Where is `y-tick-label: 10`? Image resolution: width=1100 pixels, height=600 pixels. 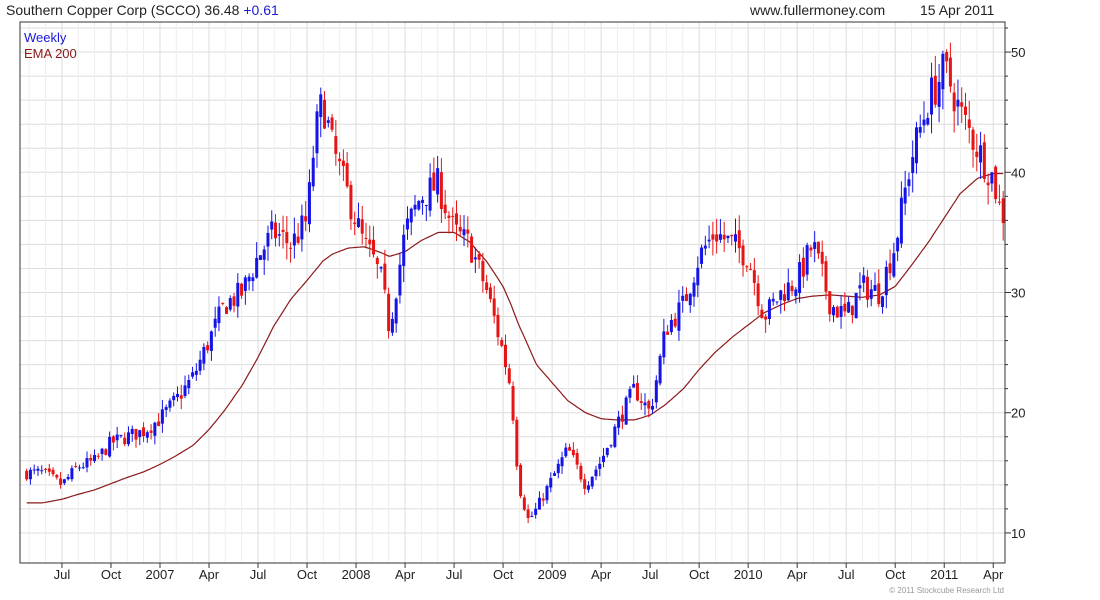 y-tick-label: 10 is located at coordinates (1018, 533).